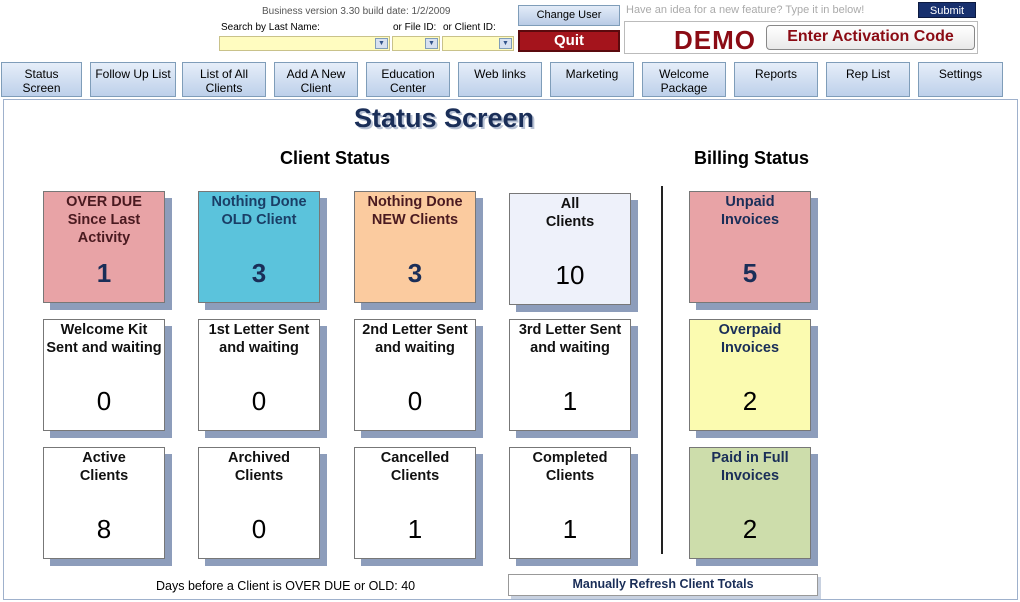  What do you see at coordinates (776, 79) in the screenshot?
I see `nav-reports: Reports` at bounding box center [776, 79].